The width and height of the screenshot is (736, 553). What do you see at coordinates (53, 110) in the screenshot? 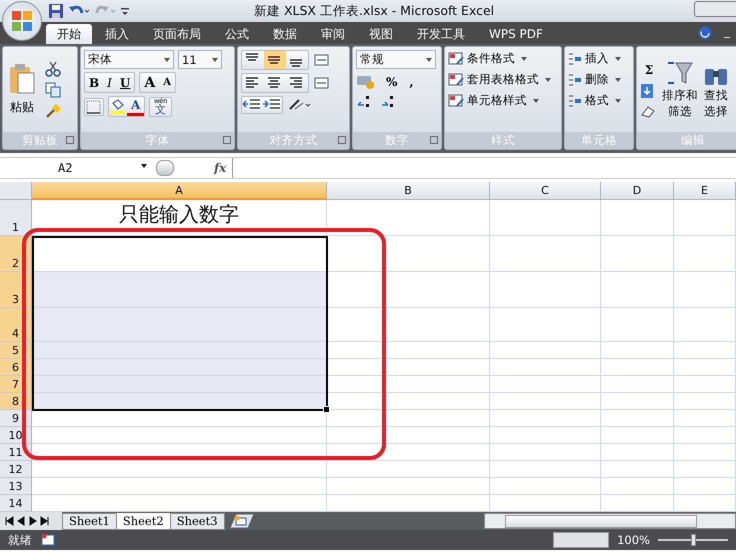
I see `format-painter-icon` at bounding box center [53, 110].